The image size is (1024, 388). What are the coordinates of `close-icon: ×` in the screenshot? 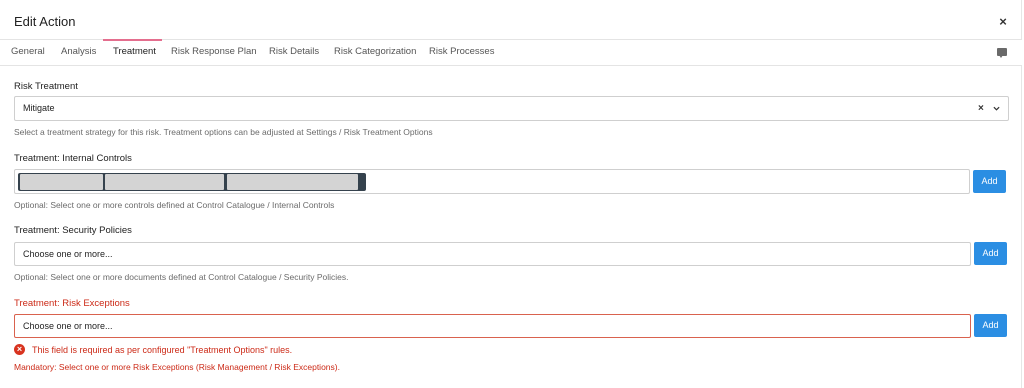 It's located at (1003, 21).